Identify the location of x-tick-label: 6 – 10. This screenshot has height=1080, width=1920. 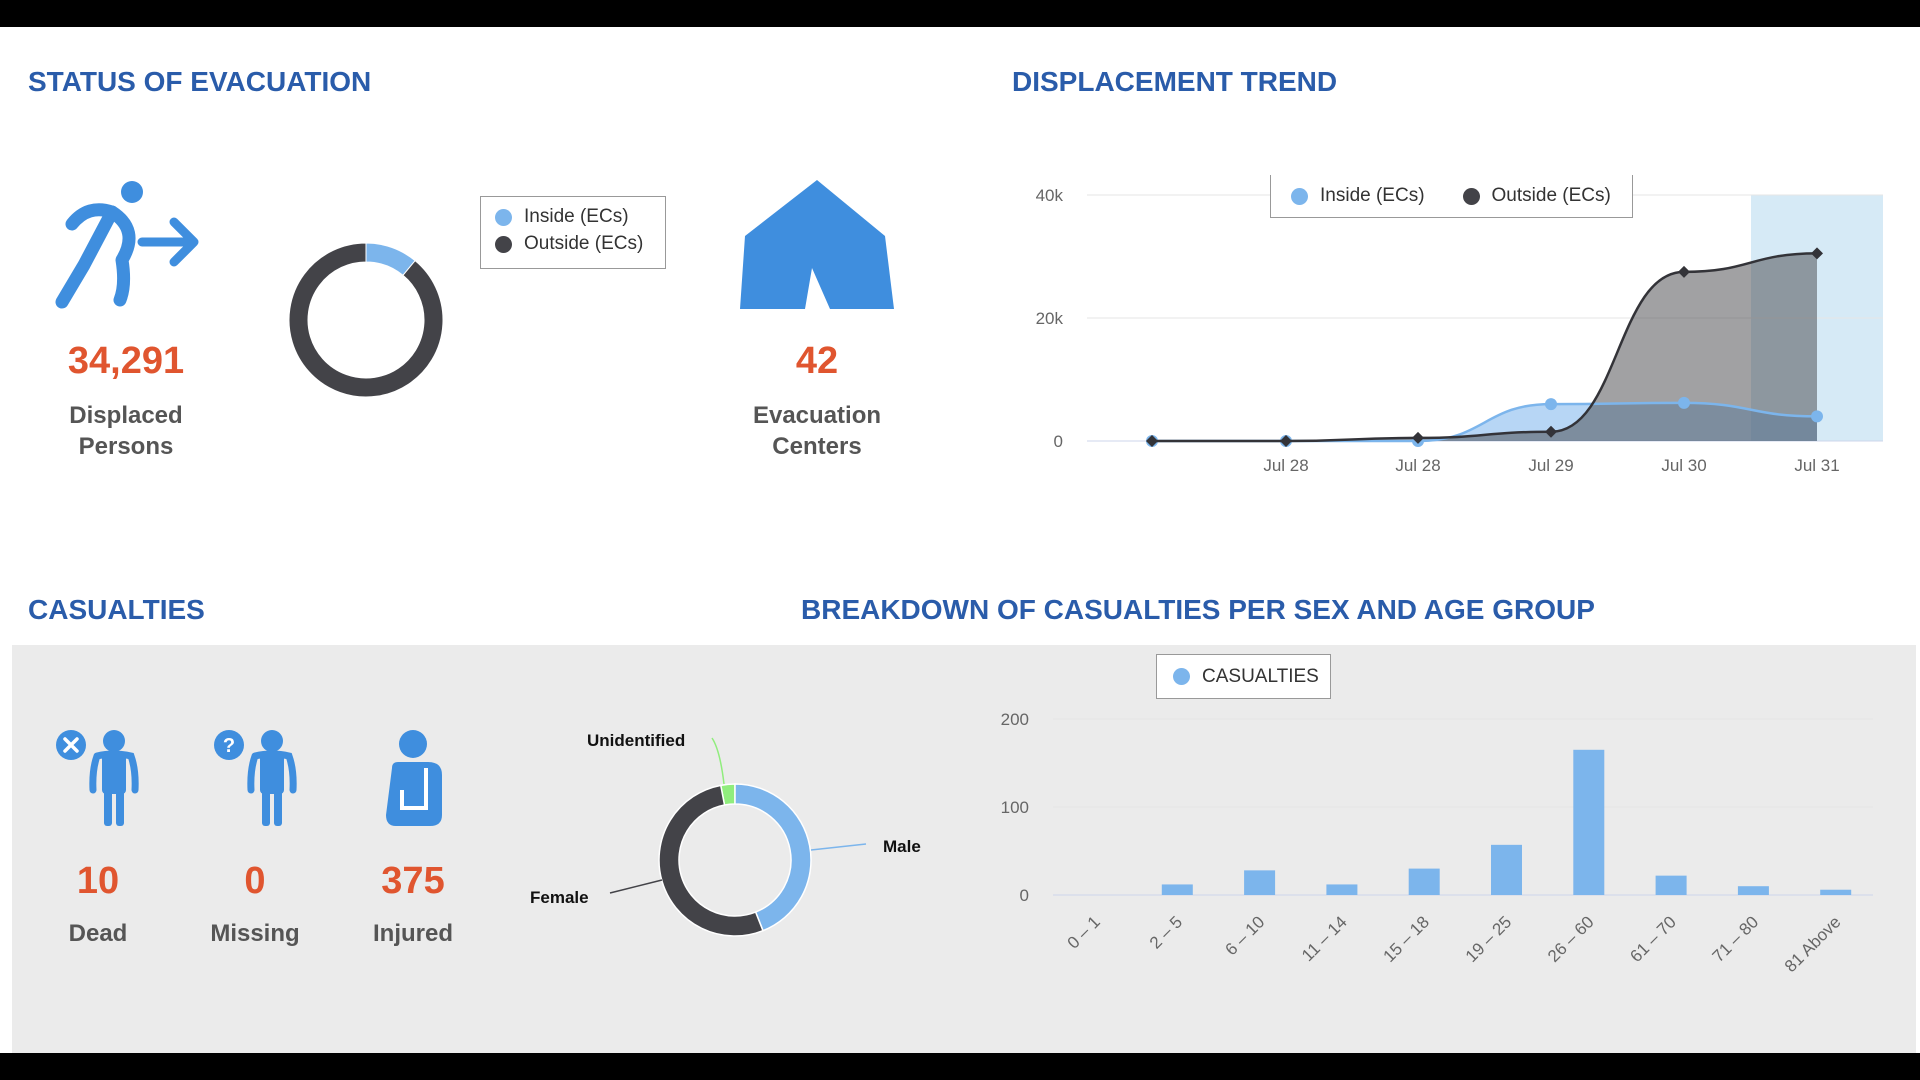
(1245, 935).